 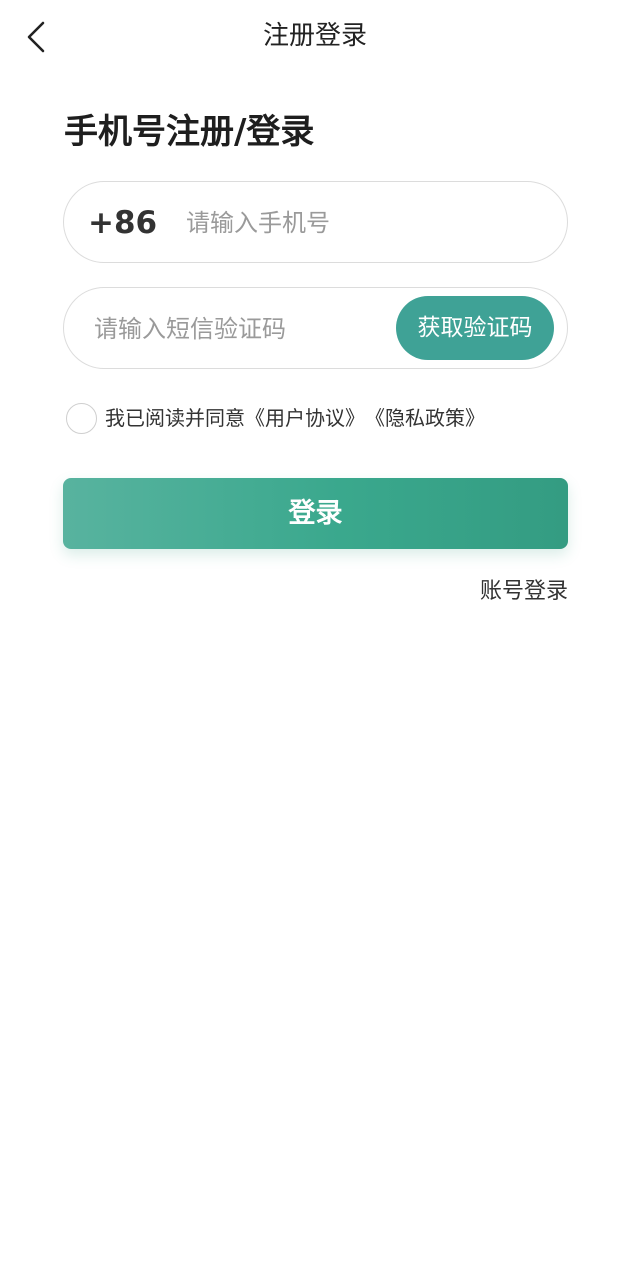 I want to click on agreement-row: 我已阅读并同意 《用户协议》 《隐私政策》, so click(x=275, y=418).